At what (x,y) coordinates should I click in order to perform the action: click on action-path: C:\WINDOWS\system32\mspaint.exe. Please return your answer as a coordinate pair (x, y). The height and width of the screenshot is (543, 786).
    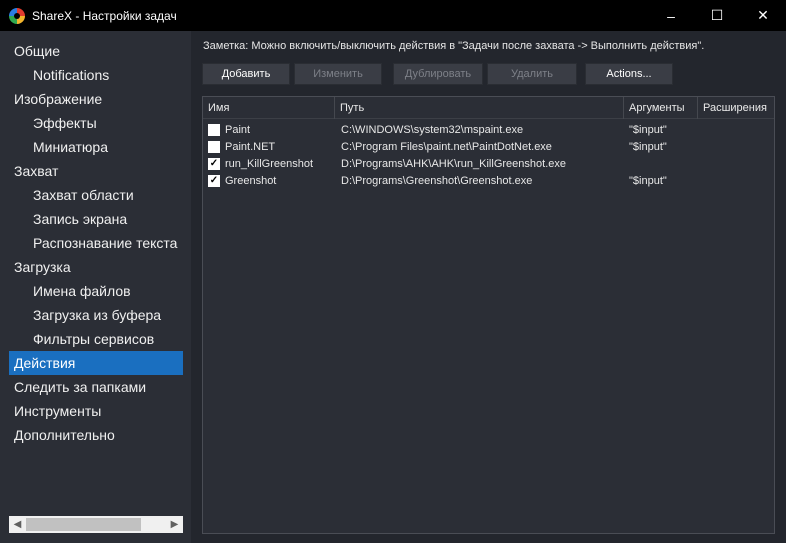
    Looking at the image, I should click on (432, 130).